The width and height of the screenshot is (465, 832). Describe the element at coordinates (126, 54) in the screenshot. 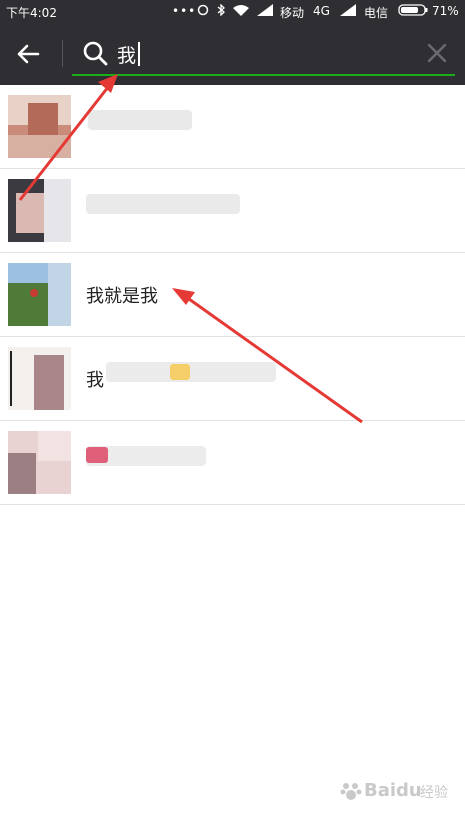

I see `search-input: 我` at that location.